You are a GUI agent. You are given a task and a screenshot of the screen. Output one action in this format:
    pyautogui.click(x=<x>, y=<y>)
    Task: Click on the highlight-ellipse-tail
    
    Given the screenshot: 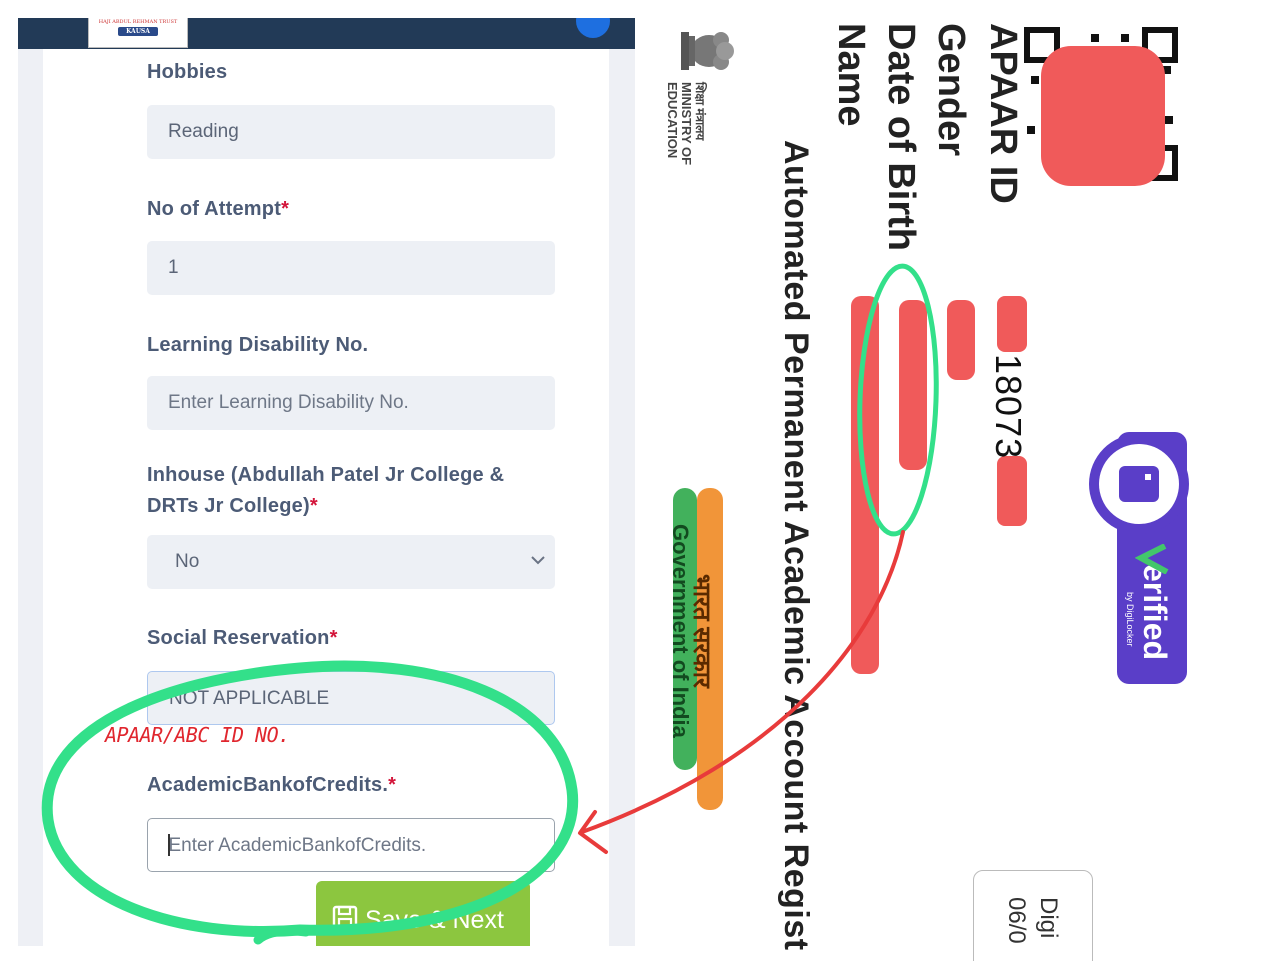 What is the action you would take?
    pyautogui.click(x=282, y=935)
    